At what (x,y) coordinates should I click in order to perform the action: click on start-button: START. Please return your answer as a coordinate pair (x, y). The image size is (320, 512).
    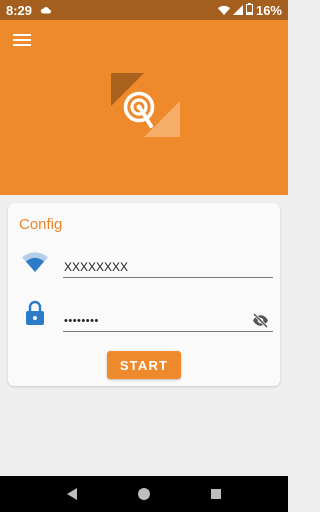
    Looking at the image, I should click on (144, 365).